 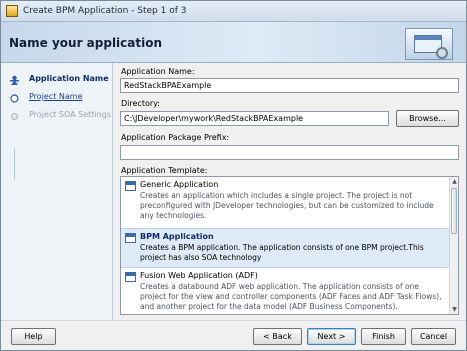 What do you see at coordinates (33, 336) in the screenshot?
I see `help-button: Help` at bounding box center [33, 336].